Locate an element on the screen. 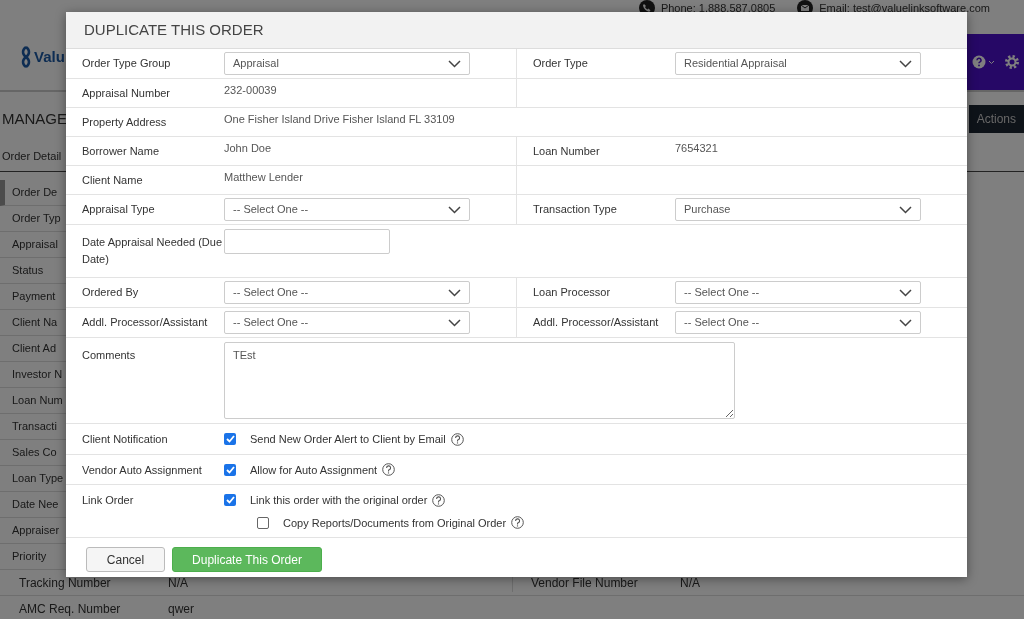  date-input-field is located at coordinates (307, 241).